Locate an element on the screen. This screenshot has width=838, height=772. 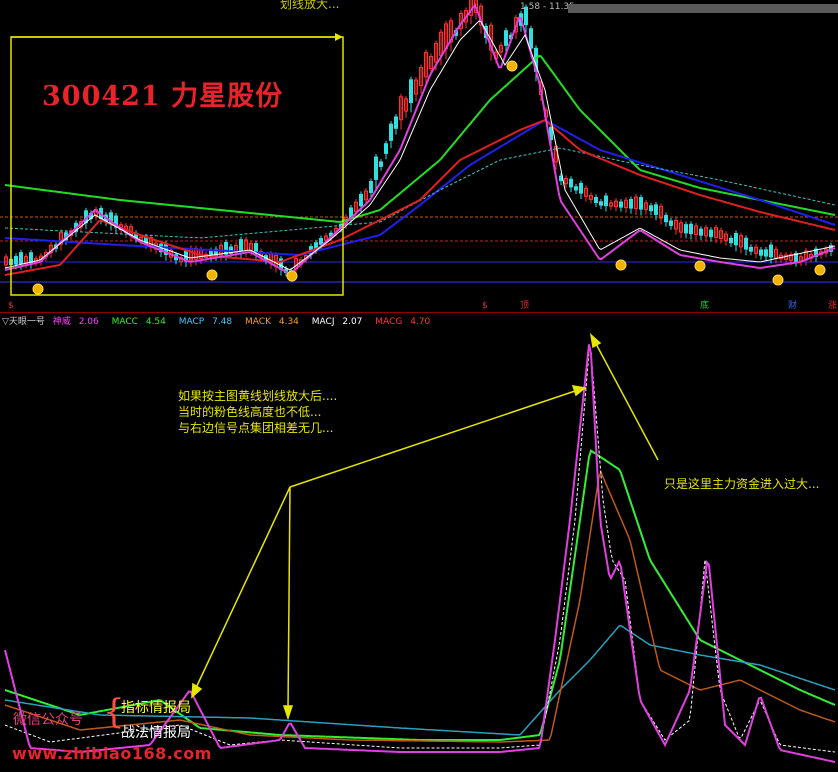
signal-marker: 底 is located at coordinates (704, 305).